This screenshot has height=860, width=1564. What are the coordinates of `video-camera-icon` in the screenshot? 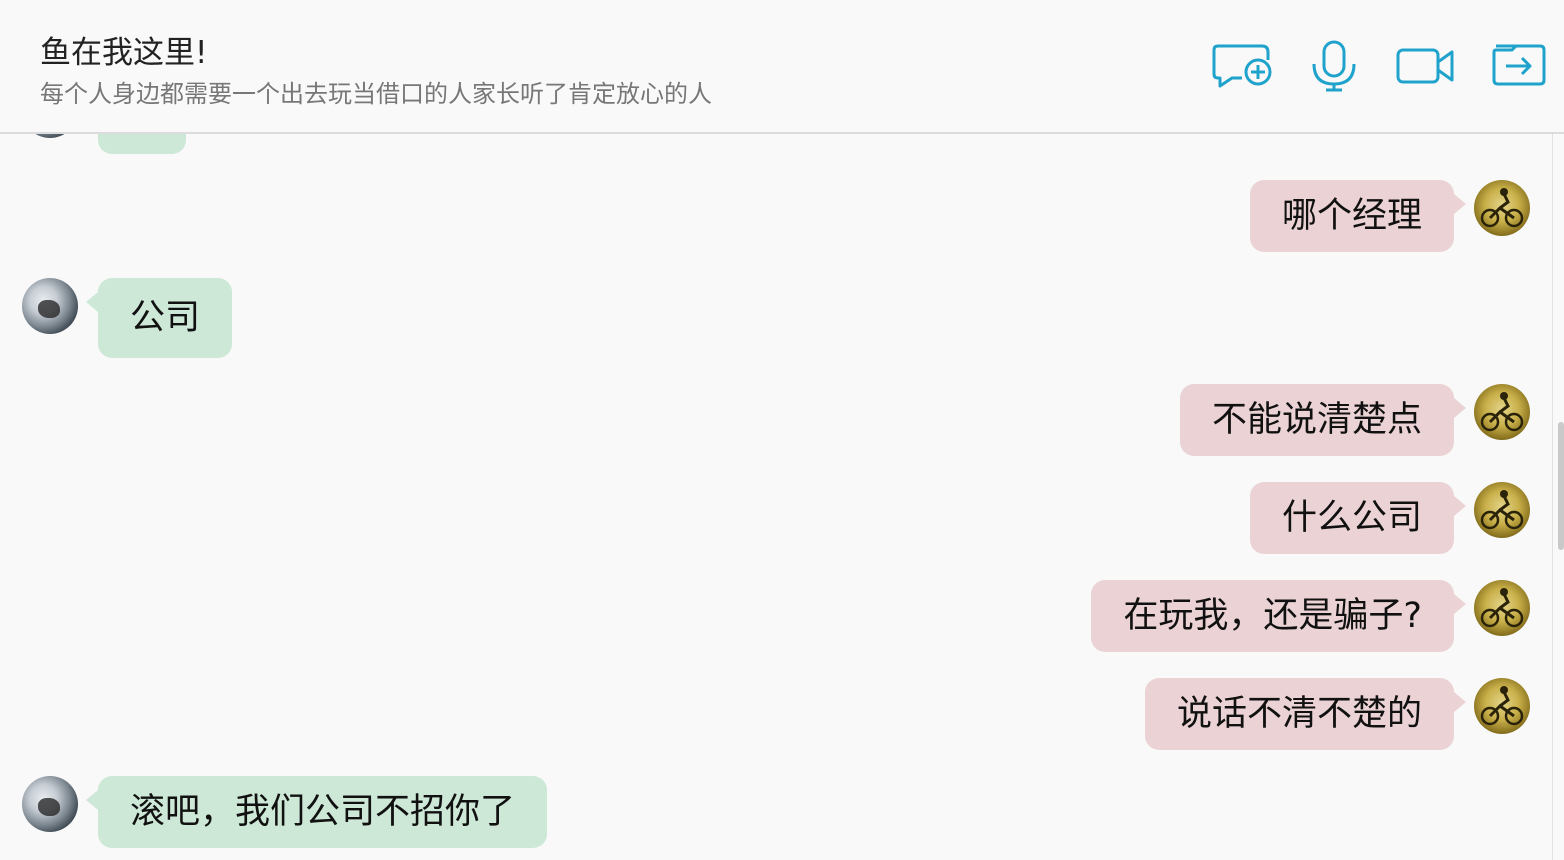 It's located at (1425, 66).